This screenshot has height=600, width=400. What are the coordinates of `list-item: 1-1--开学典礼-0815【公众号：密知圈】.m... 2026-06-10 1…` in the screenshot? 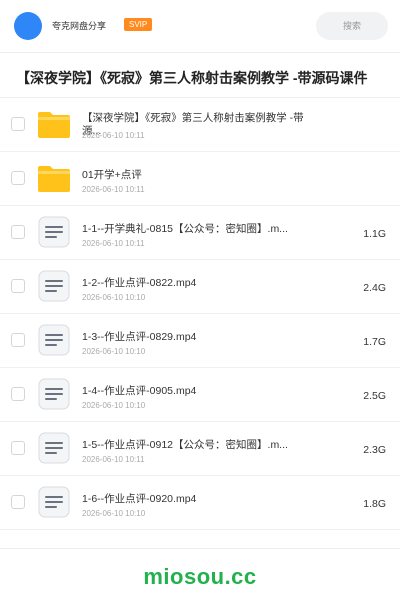 It's located at (200, 233).